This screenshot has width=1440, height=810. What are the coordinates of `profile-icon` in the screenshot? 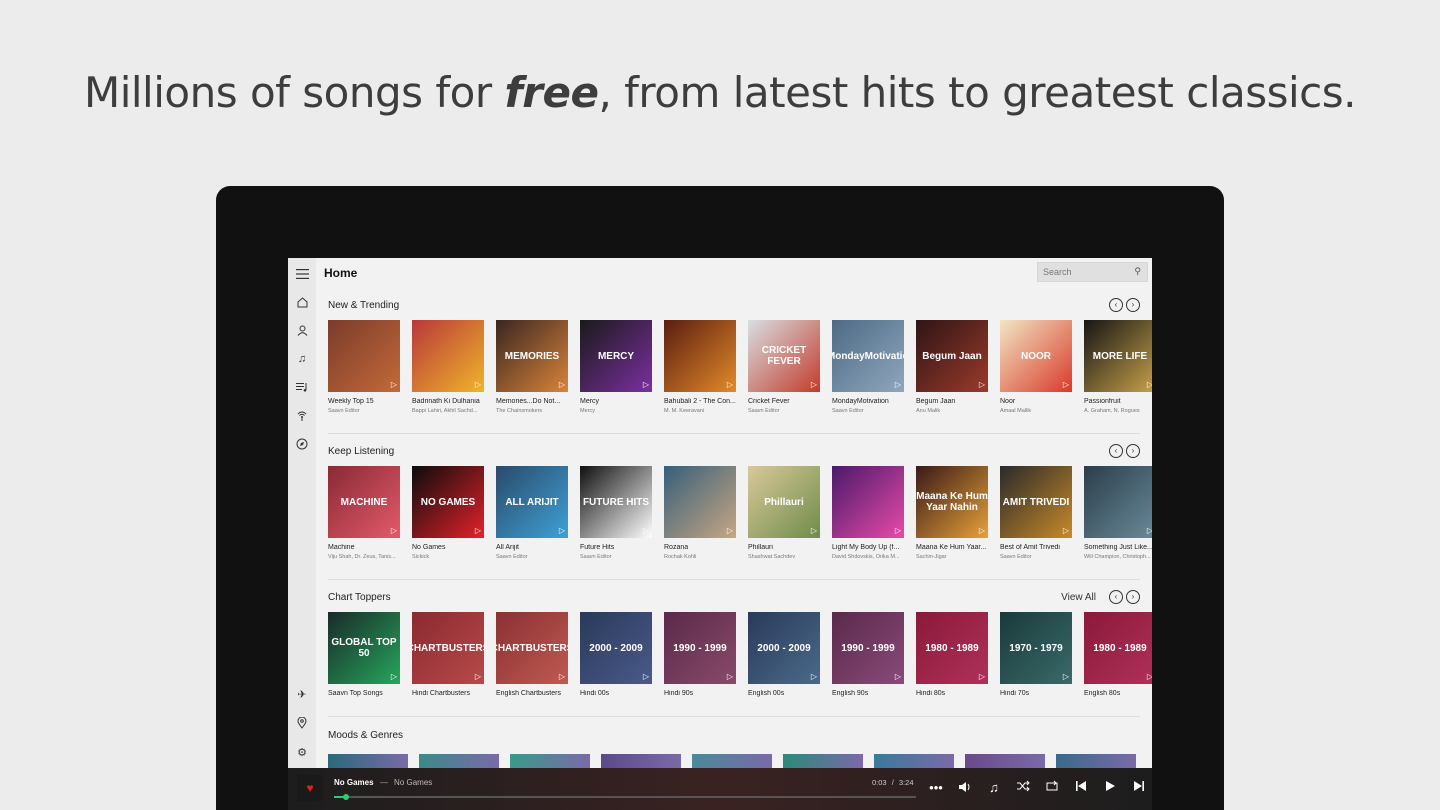 It's located at (302, 330).